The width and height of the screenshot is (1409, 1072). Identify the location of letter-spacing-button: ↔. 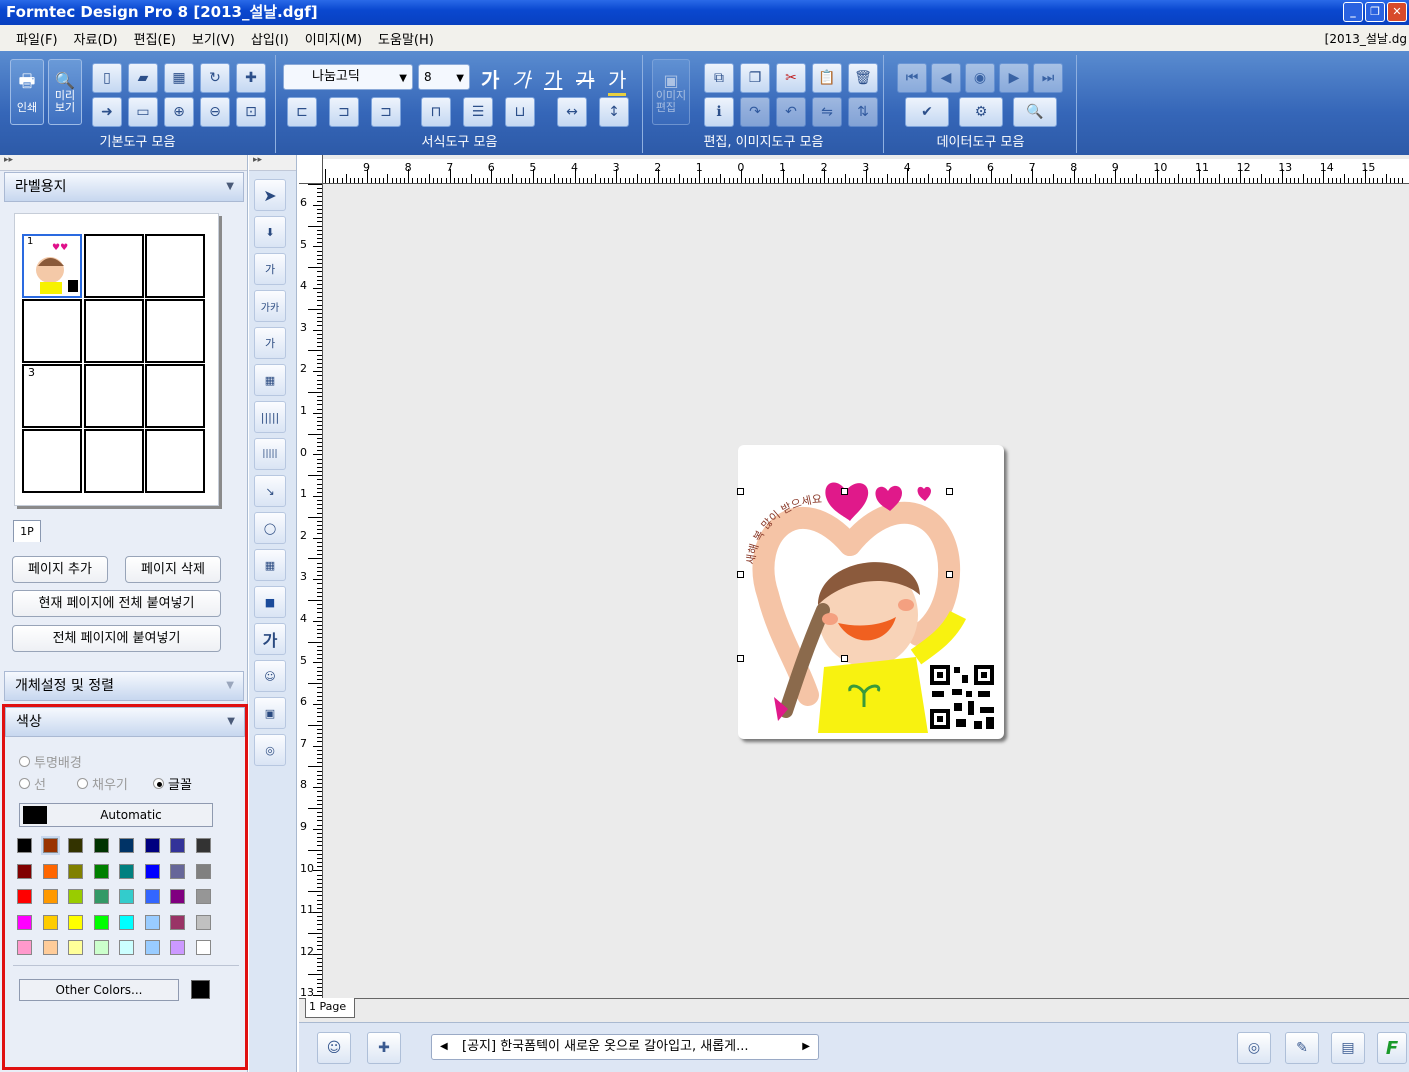
(572, 112).